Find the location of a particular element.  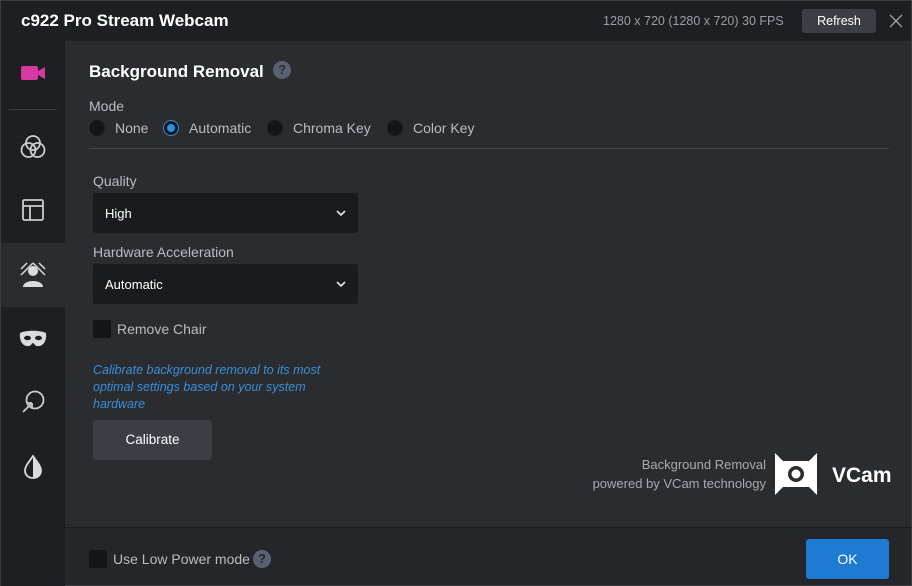

powered-line-2: powered by VCam technology is located at coordinates (679, 483).